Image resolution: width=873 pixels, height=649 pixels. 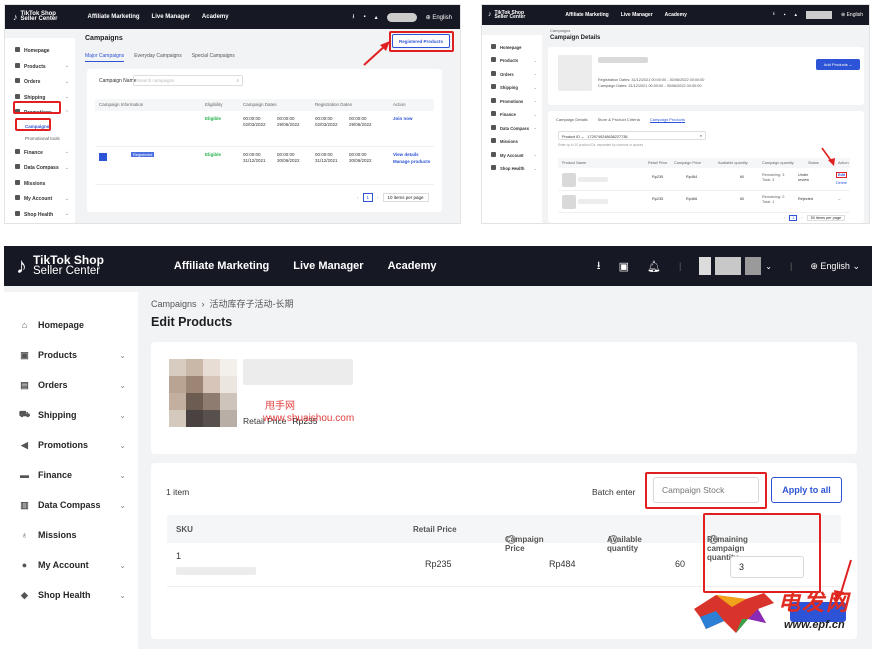 What do you see at coordinates (735, 266) in the screenshot?
I see `avatar: ⌄` at bounding box center [735, 266].